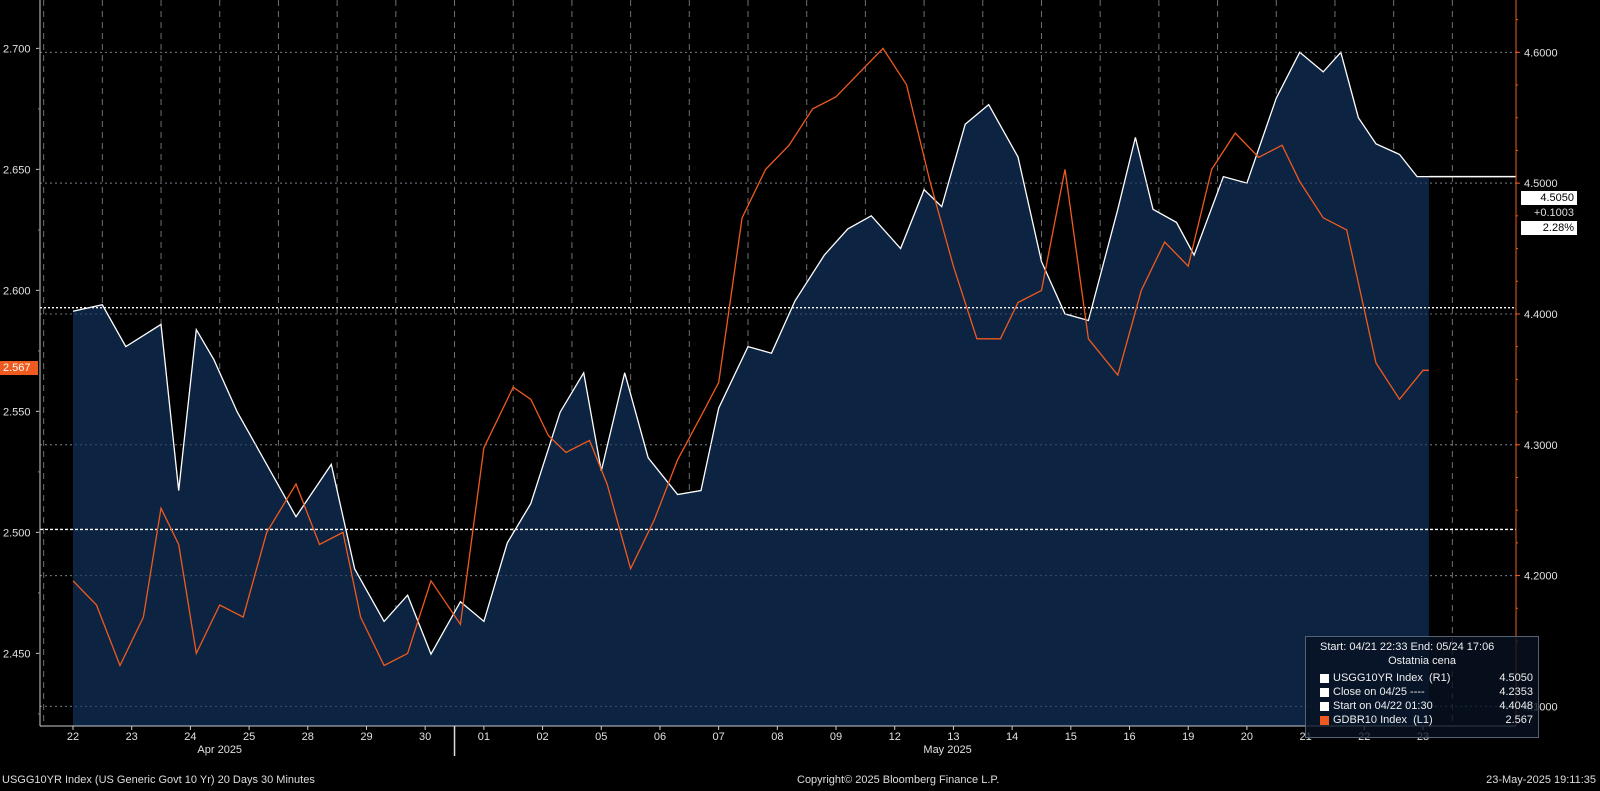  I want to click on footer-timestamp: 23-May-2025 19:11:35, so click(1541, 780).